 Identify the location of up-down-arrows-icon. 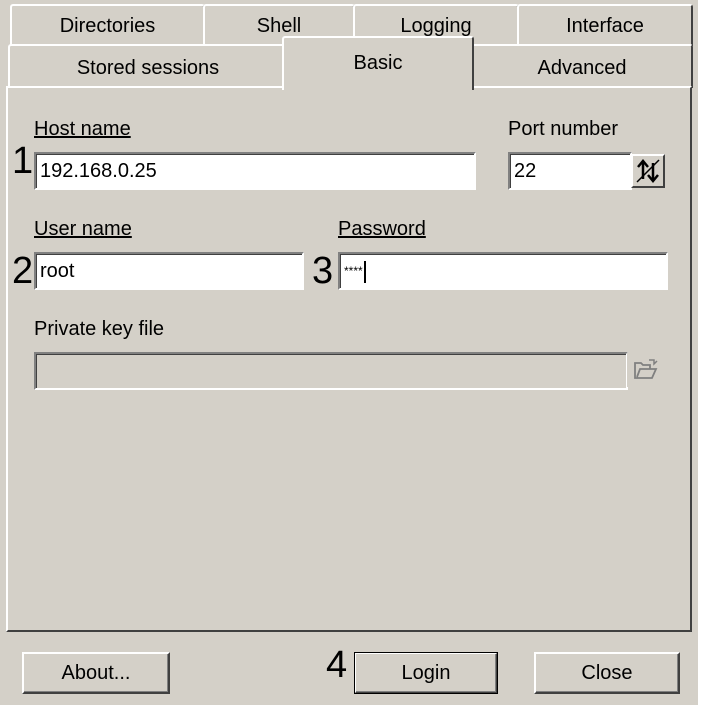
(648, 171).